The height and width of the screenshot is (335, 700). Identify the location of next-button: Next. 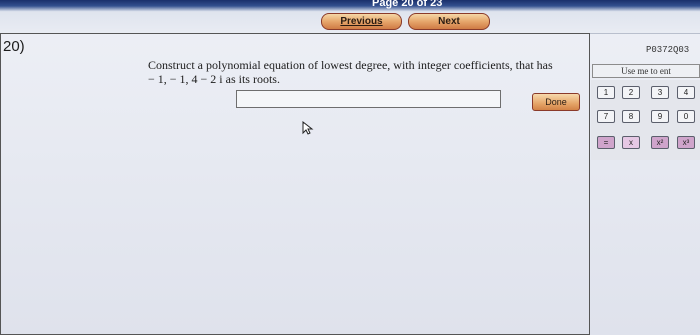
(449, 21).